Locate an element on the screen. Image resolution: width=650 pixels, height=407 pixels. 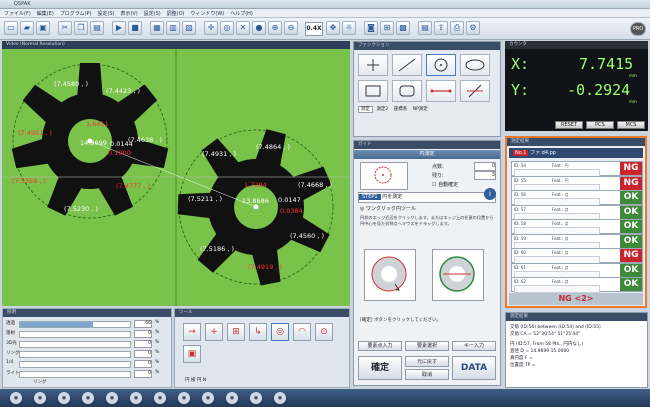
pan-icon: ✥ is located at coordinates (333, 28).